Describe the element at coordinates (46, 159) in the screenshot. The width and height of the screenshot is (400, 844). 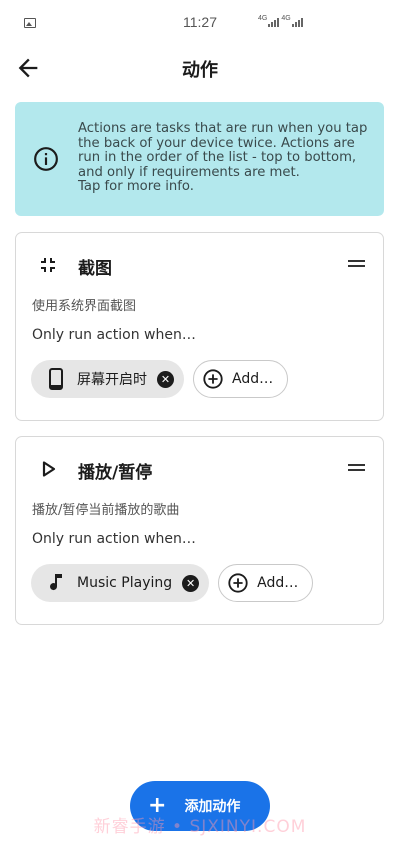
I see `info-circle-icon` at that location.